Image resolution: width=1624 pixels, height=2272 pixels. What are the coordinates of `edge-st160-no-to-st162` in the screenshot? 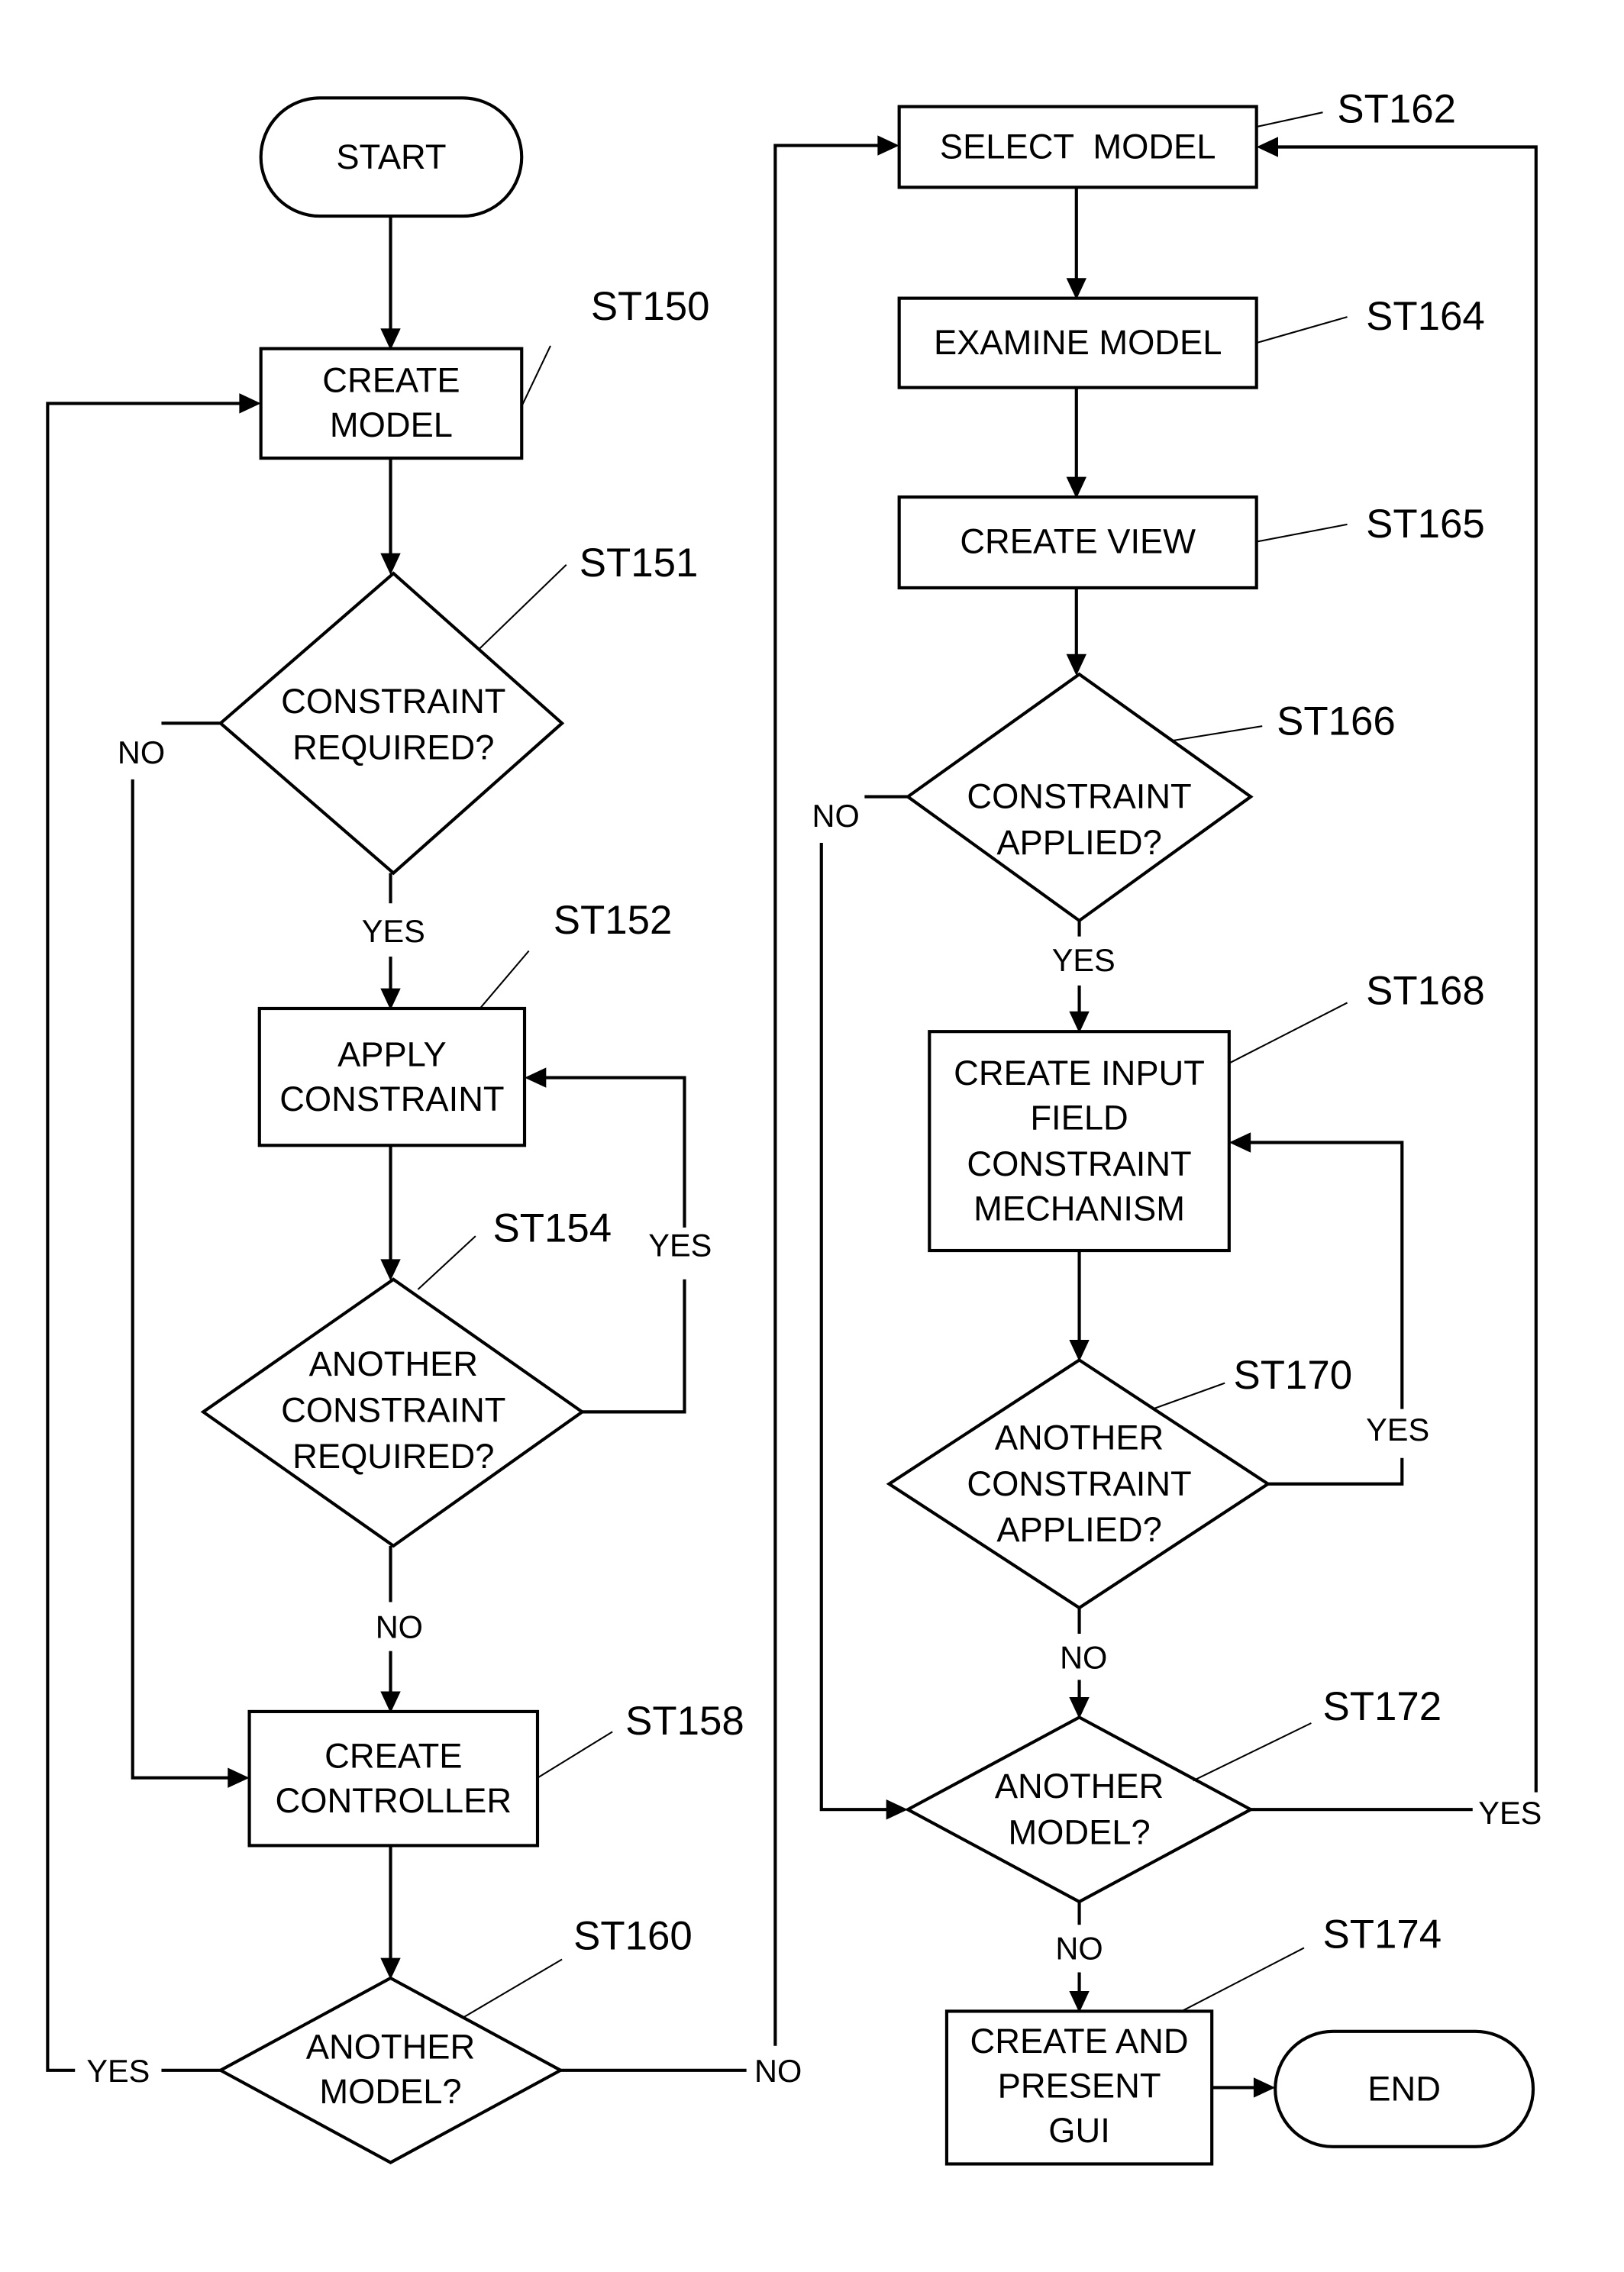 It's located at (827, 1095).